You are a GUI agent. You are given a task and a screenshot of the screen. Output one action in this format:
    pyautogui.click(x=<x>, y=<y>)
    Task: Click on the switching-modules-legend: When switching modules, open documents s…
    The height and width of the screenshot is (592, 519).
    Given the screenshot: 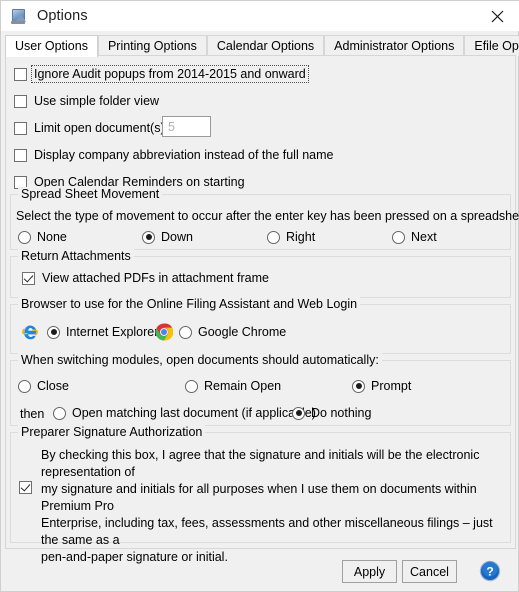 What is the action you would take?
    pyautogui.click(x=200, y=360)
    